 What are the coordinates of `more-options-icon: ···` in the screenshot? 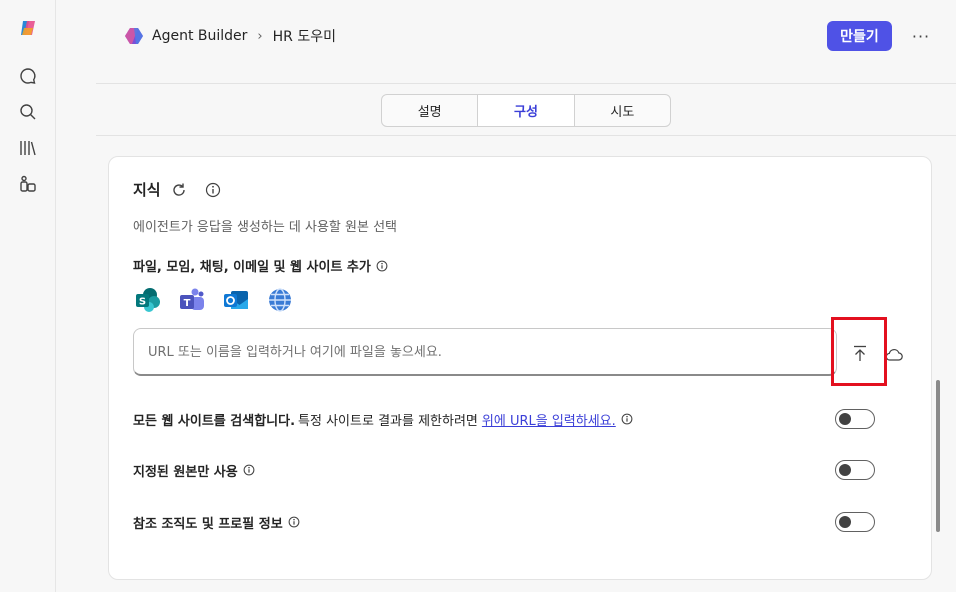 It's located at (921, 36).